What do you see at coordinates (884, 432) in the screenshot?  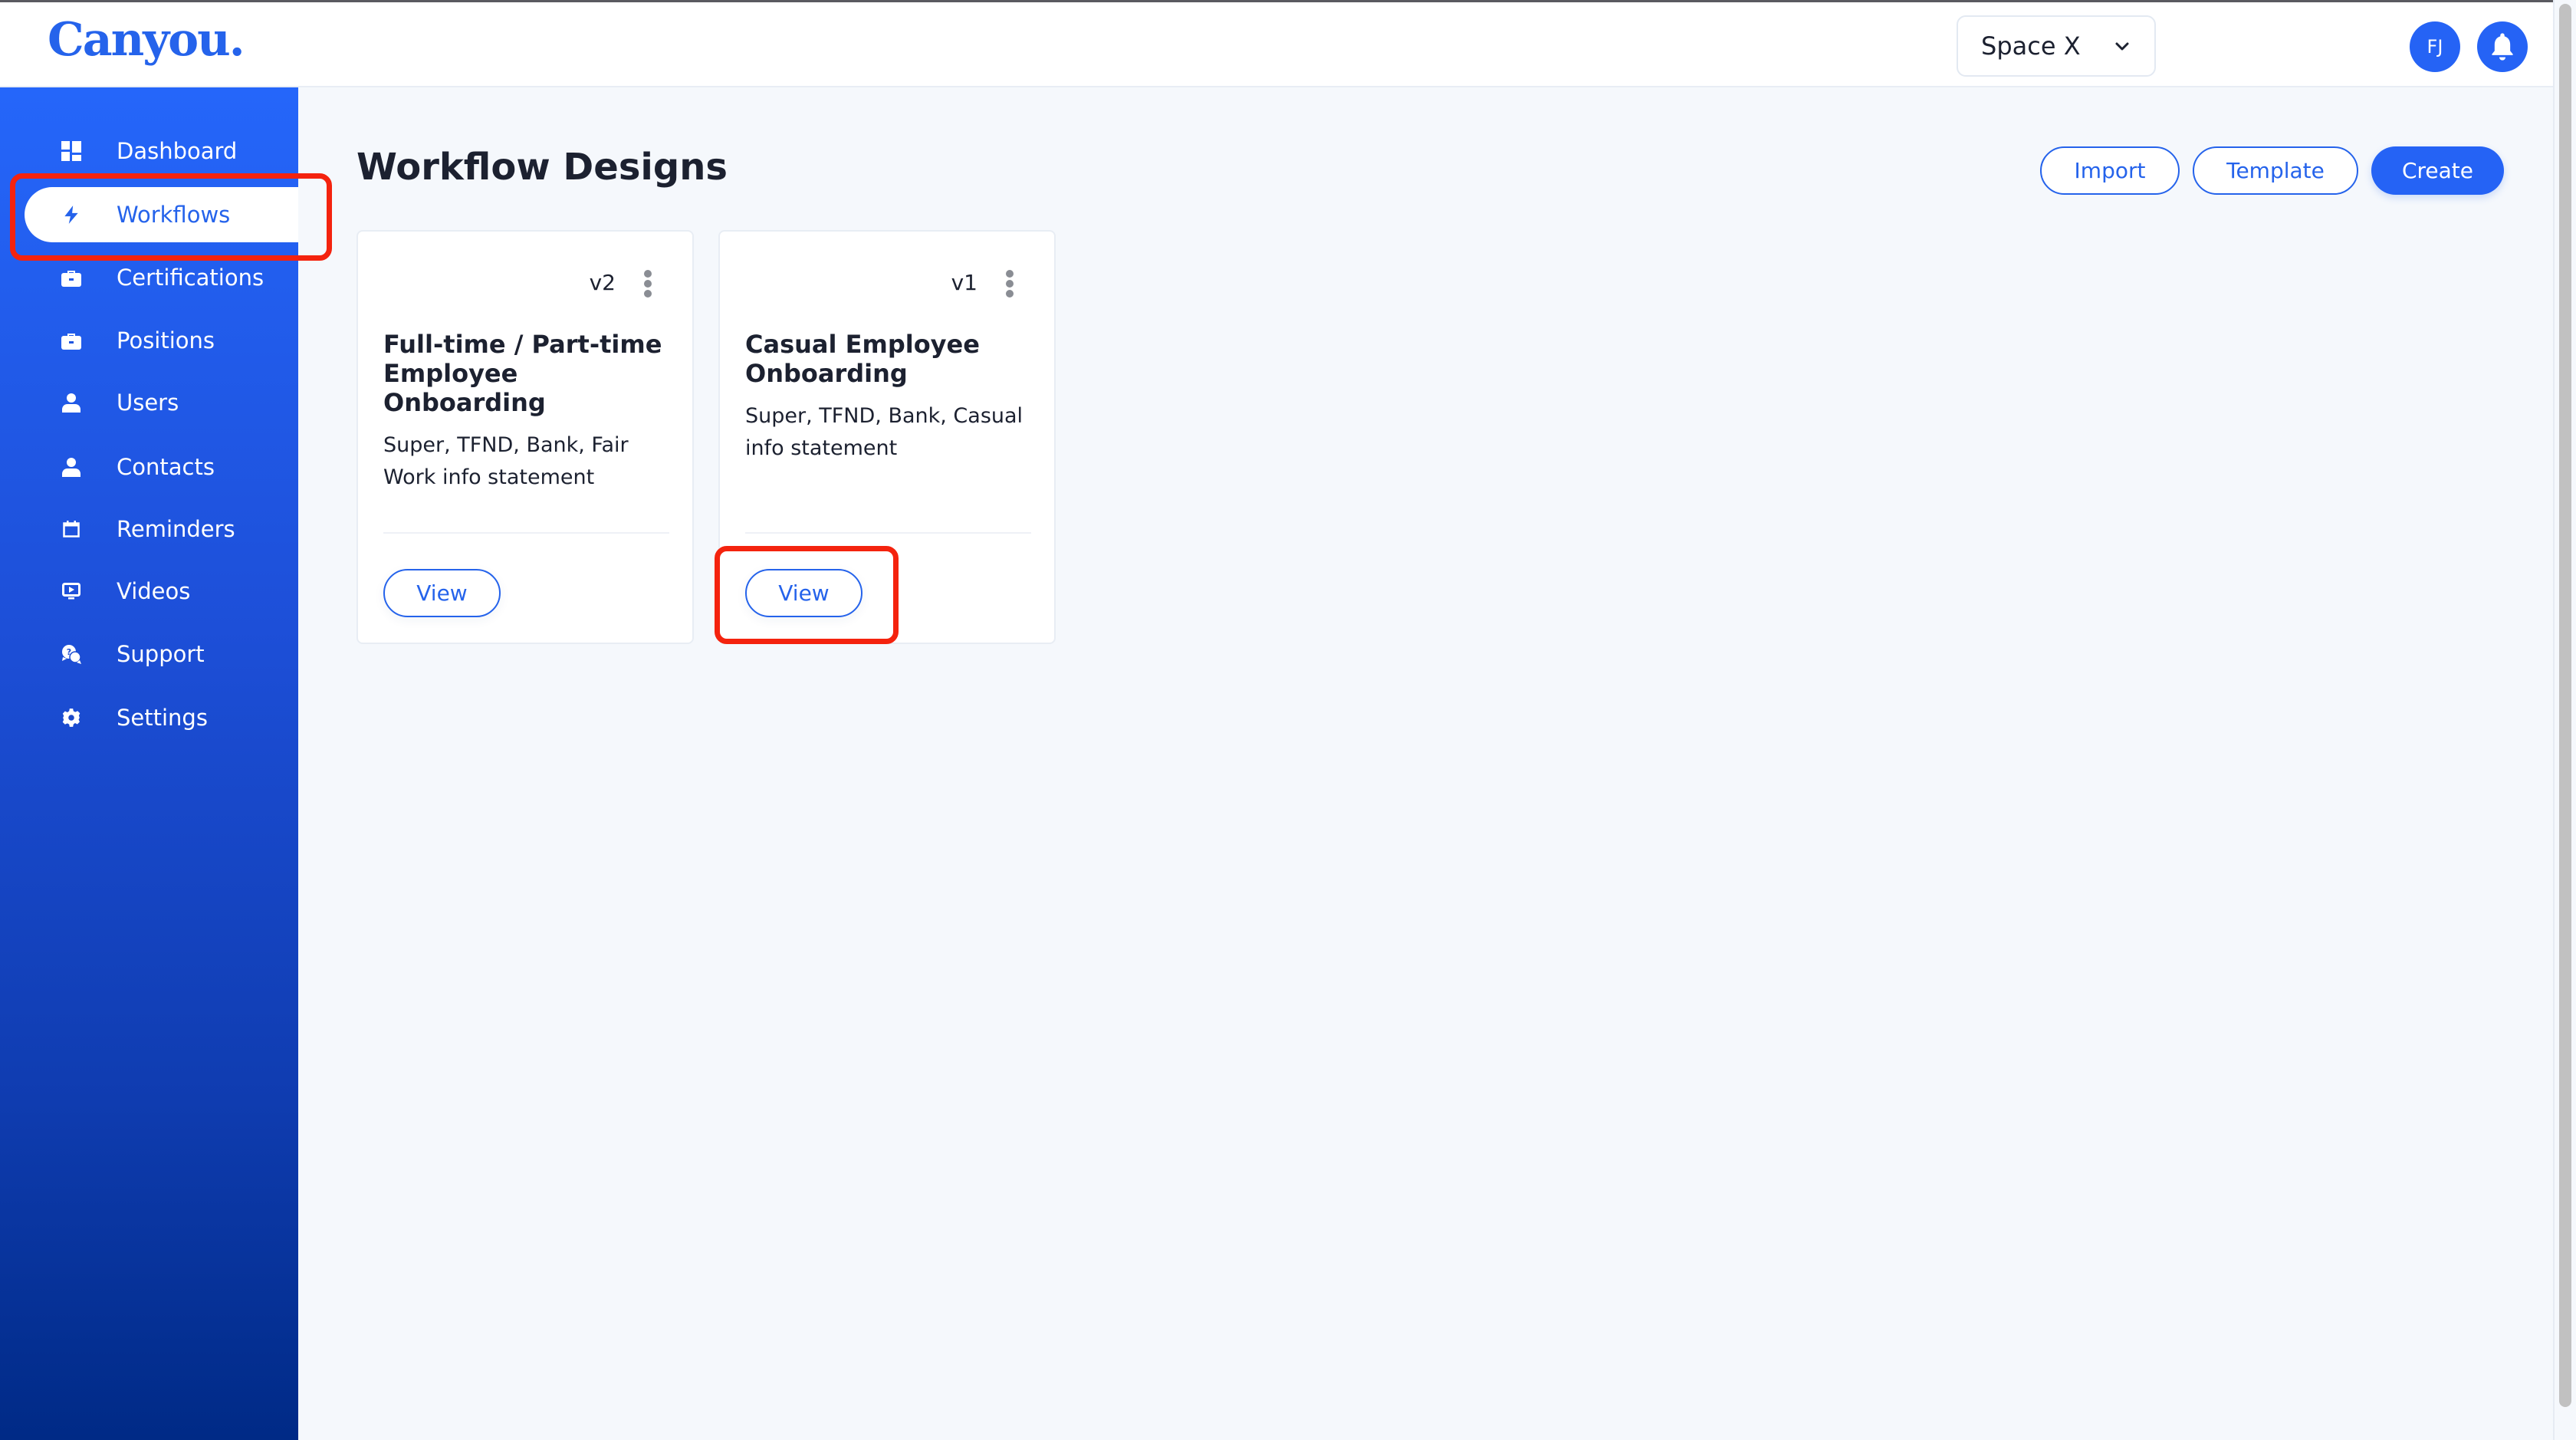 I see `card-description: Super, TFND, Bank, Casual info statement` at bounding box center [884, 432].